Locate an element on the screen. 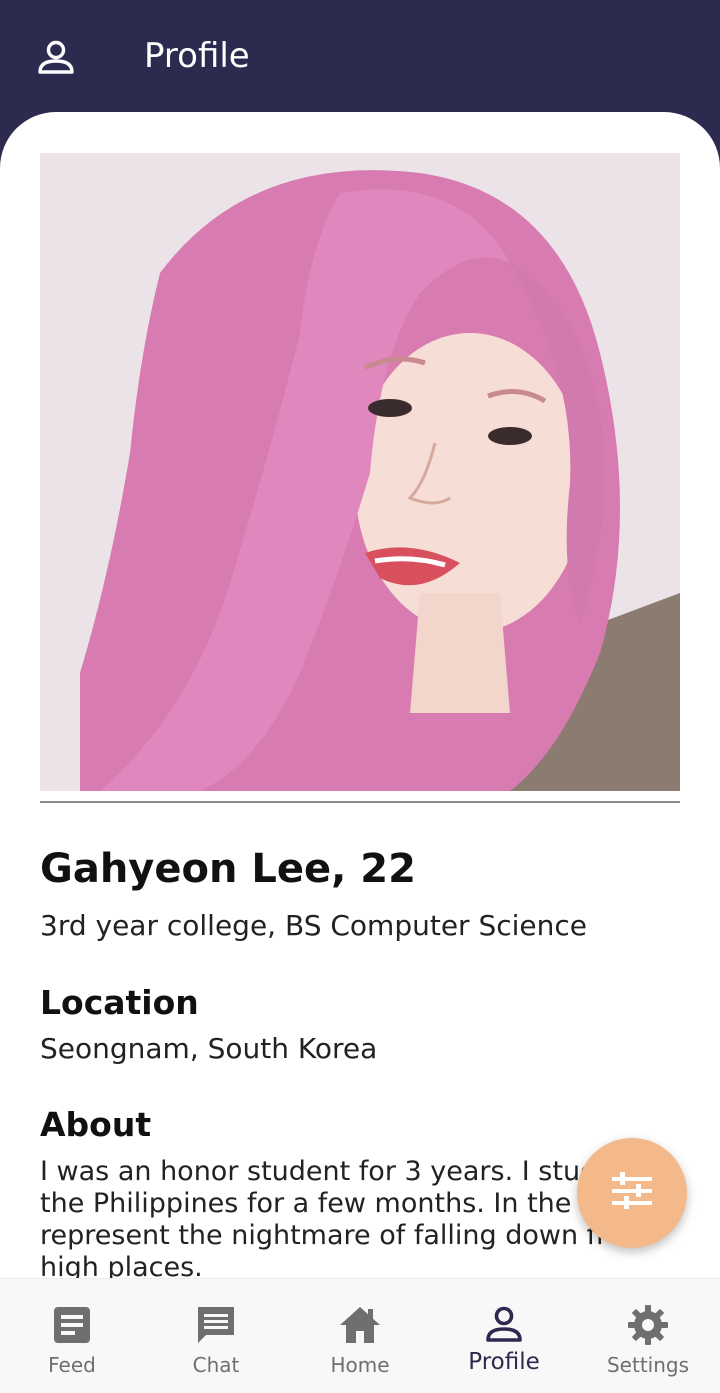 This screenshot has height=1393, width=720. nav-item-profile: Profile is located at coordinates (504, 1336).